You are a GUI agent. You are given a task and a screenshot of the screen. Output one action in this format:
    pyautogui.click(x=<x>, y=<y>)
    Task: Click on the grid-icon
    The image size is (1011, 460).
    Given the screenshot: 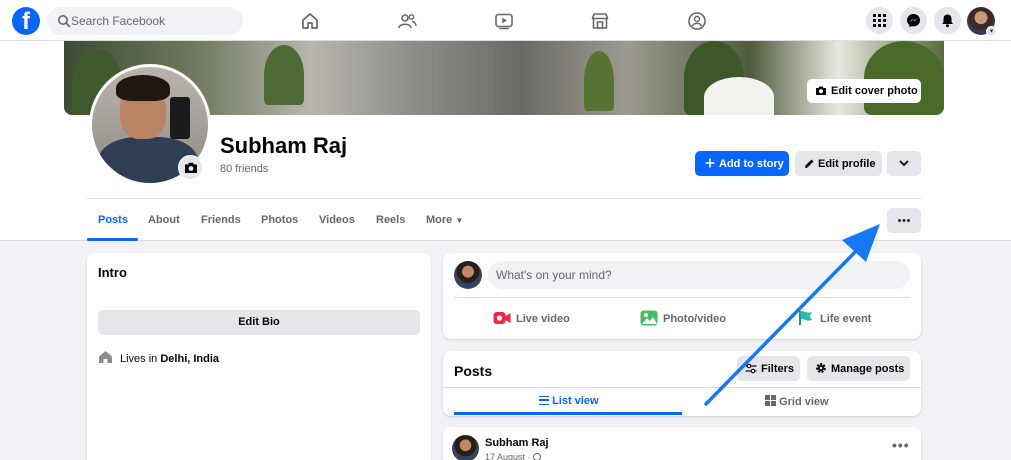 What is the action you would take?
    pyautogui.click(x=770, y=400)
    